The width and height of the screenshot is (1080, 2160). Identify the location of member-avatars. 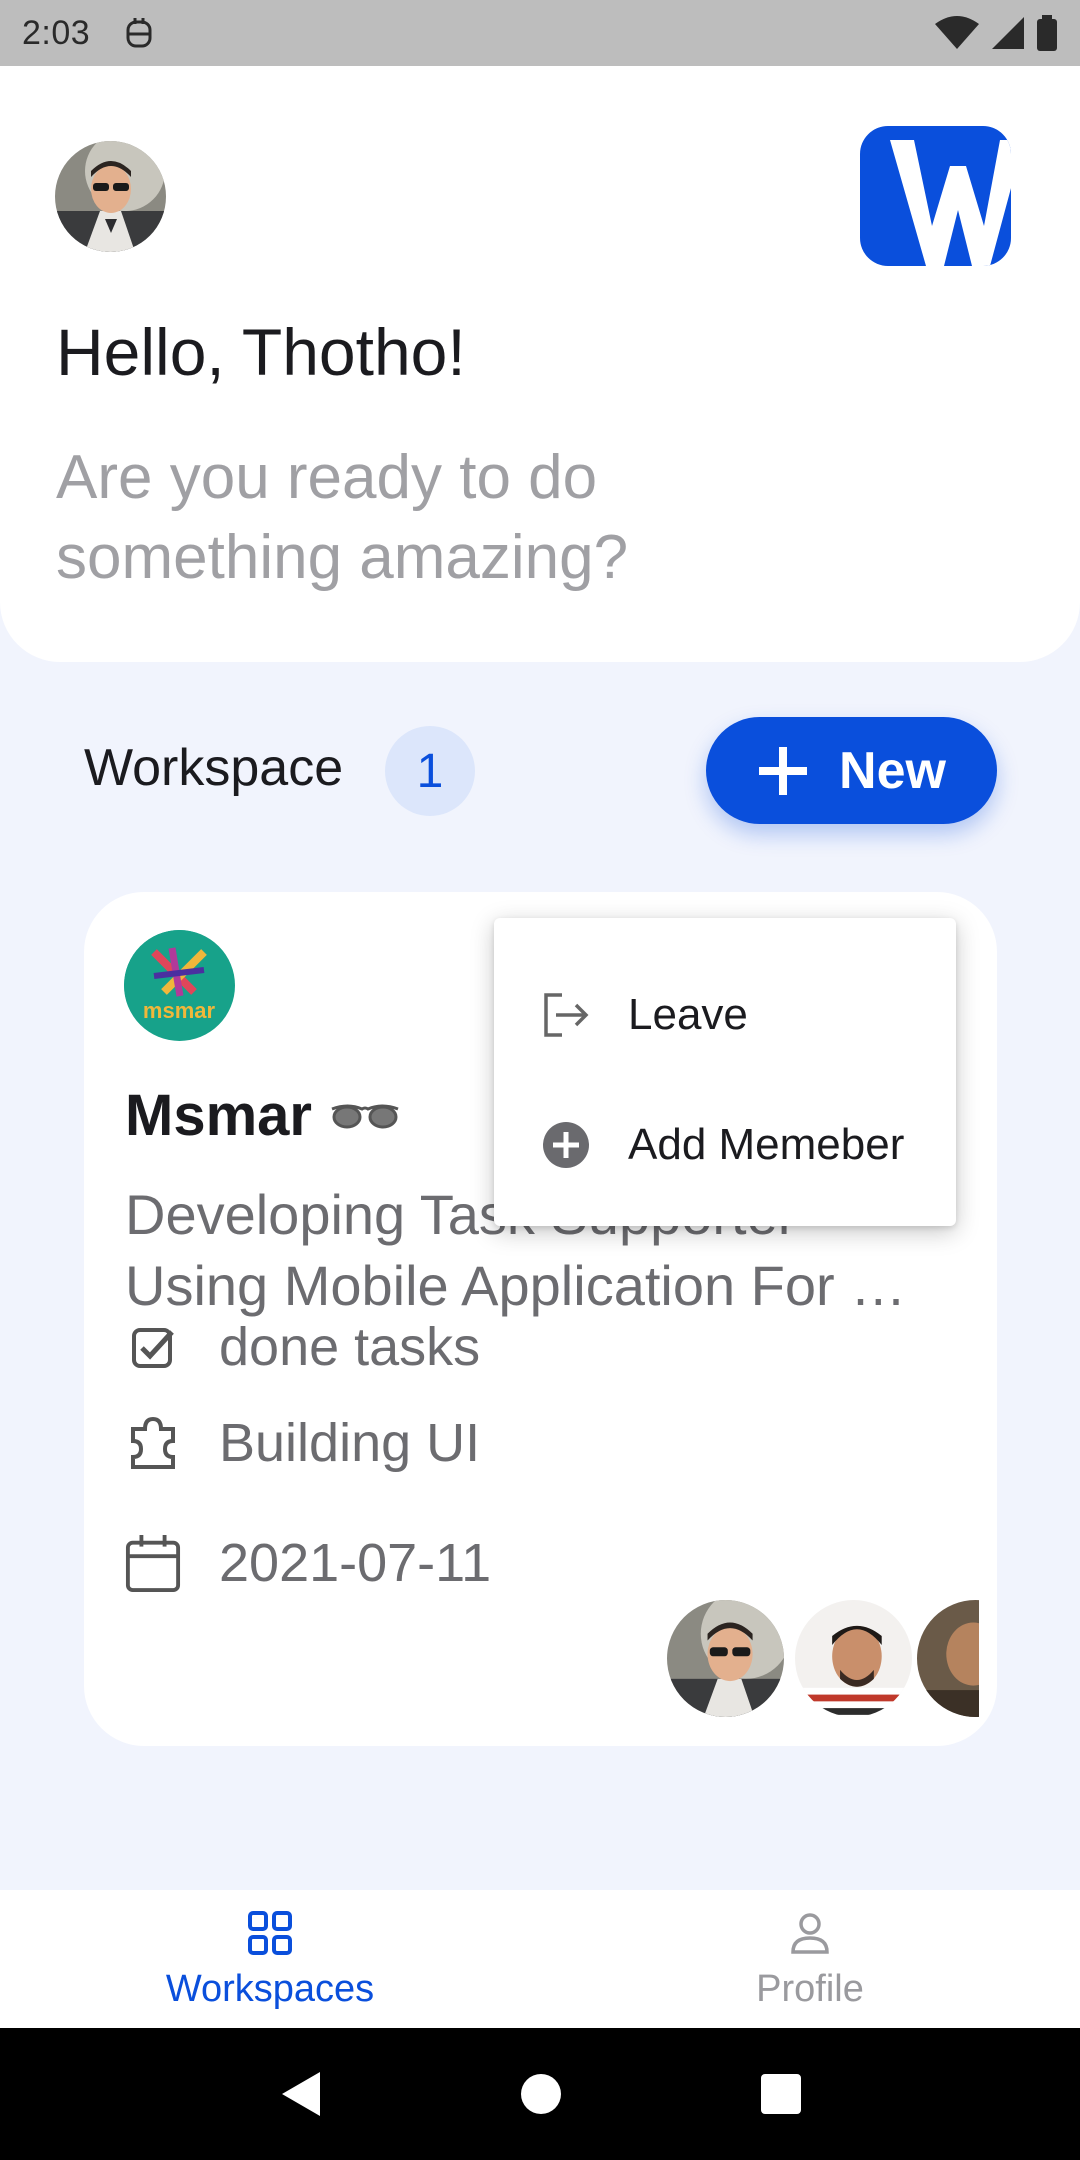
(821, 1658).